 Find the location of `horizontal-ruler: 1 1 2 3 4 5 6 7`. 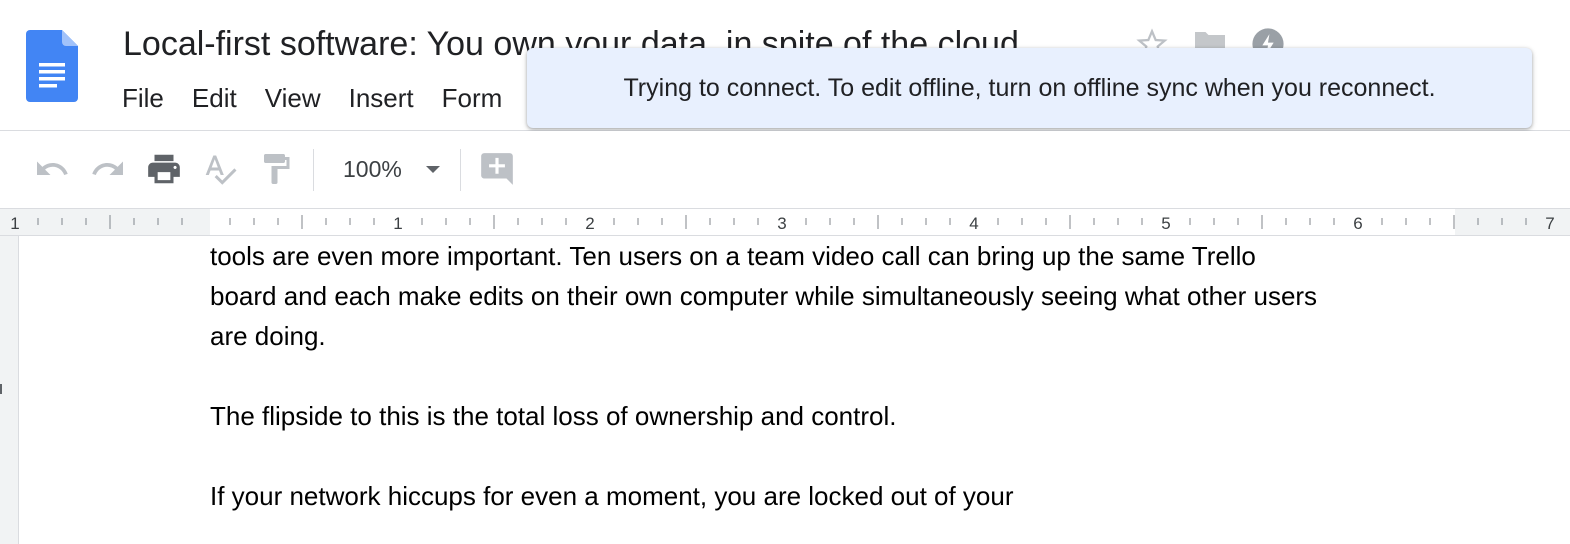

horizontal-ruler: 1 1 2 3 4 5 6 7 is located at coordinates (785, 222).